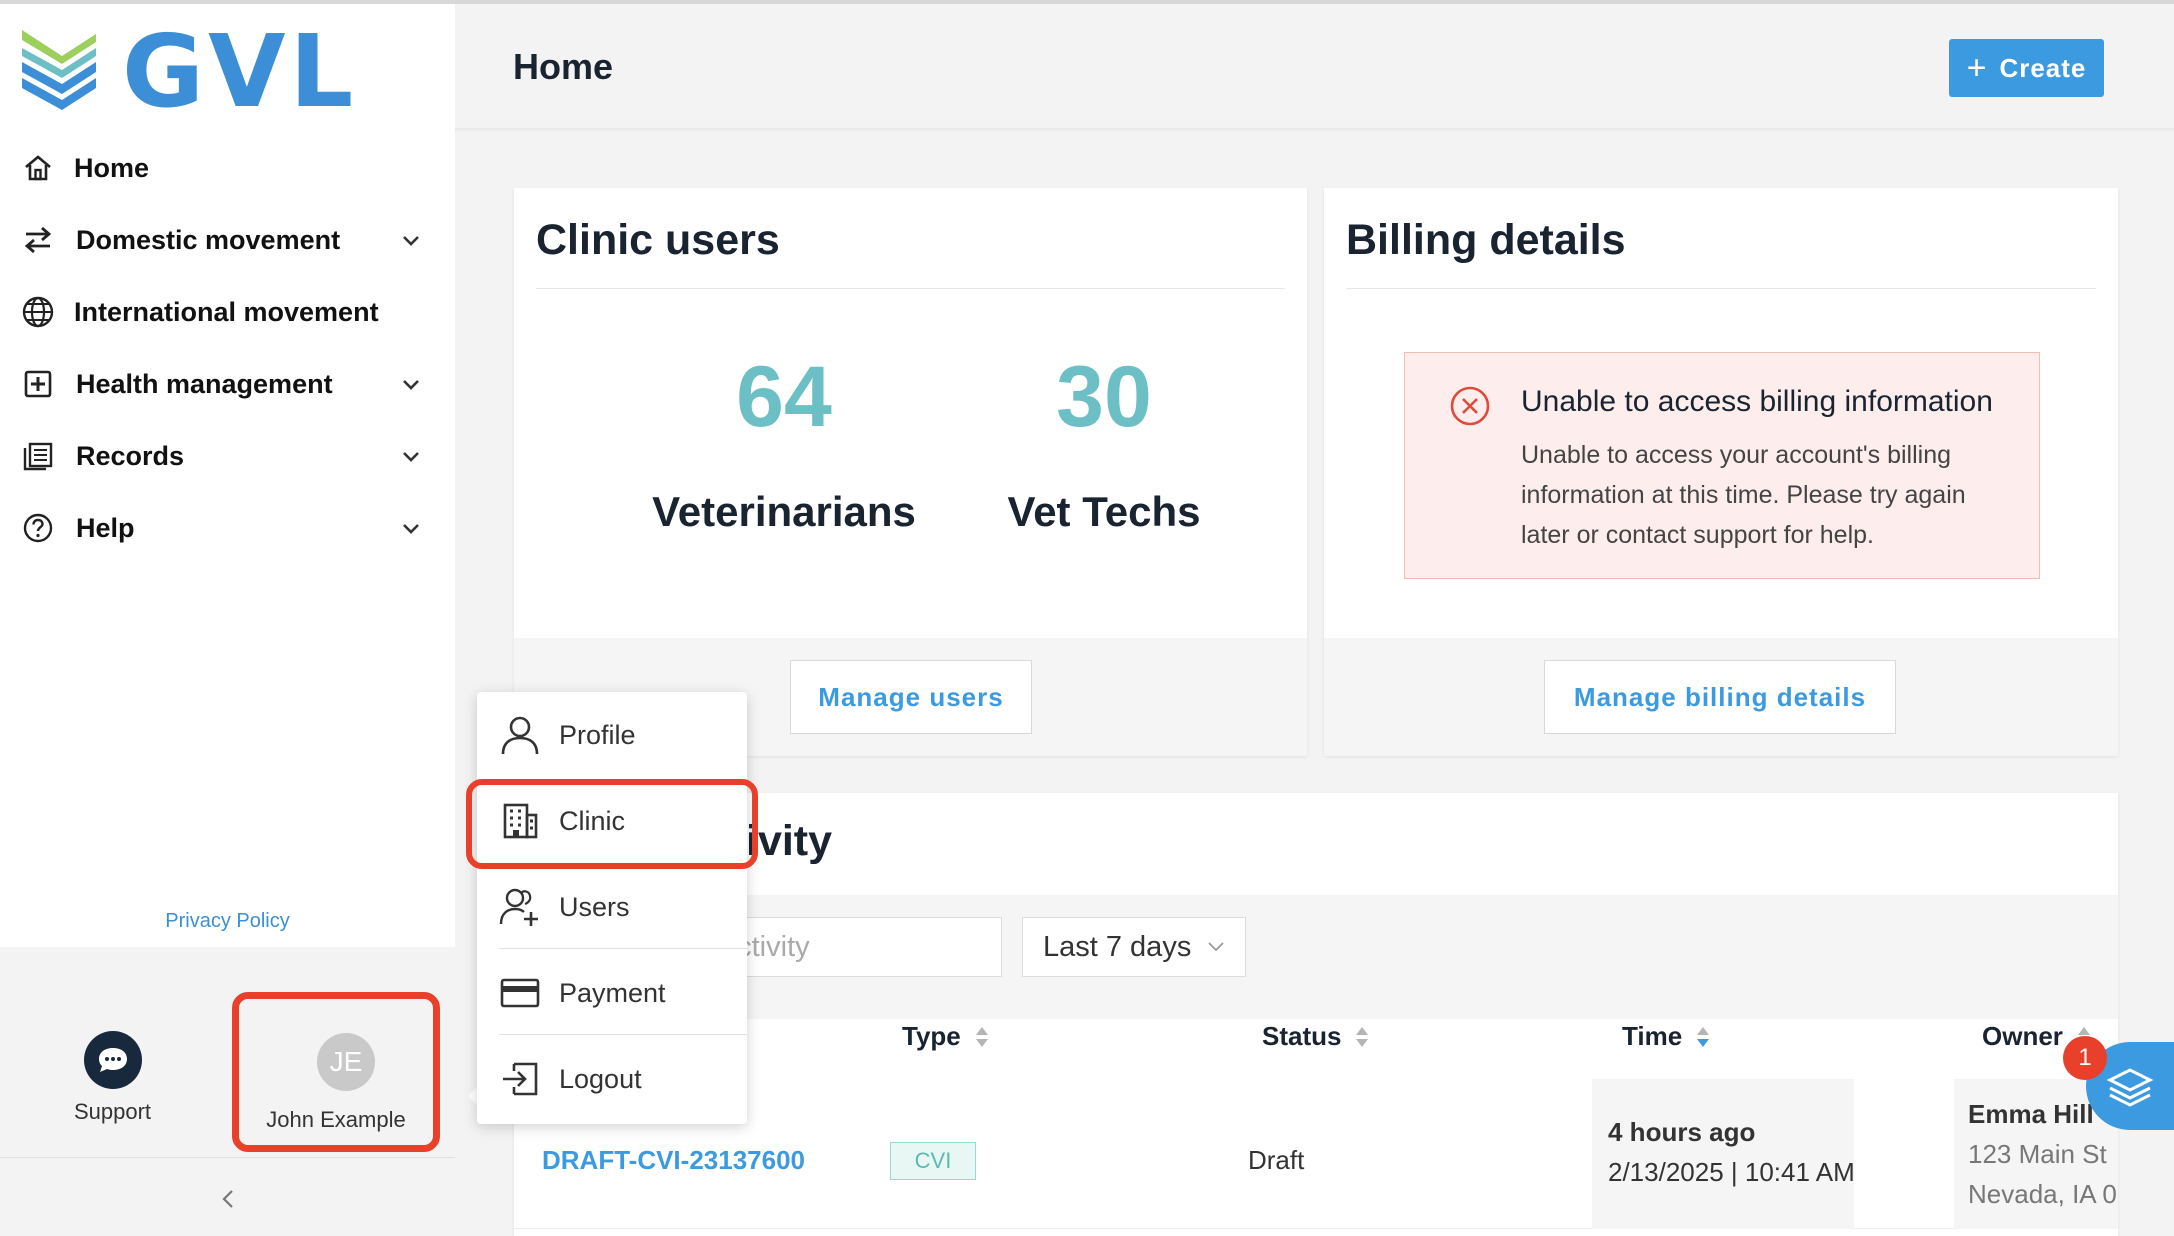 This screenshot has width=2174, height=1236. What do you see at coordinates (227, 528) in the screenshot?
I see `sidebar-item-help: Help` at bounding box center [227, 528].